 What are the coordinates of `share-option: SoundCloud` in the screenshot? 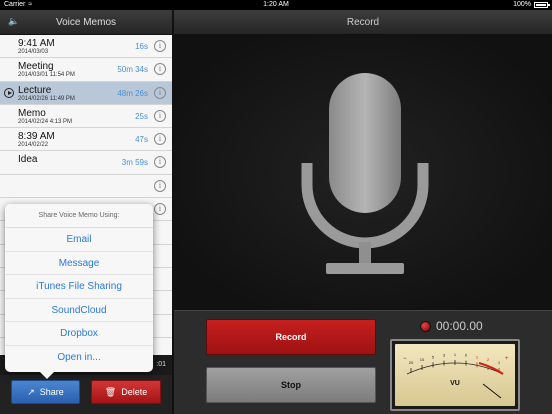 It's located at (79, 310).